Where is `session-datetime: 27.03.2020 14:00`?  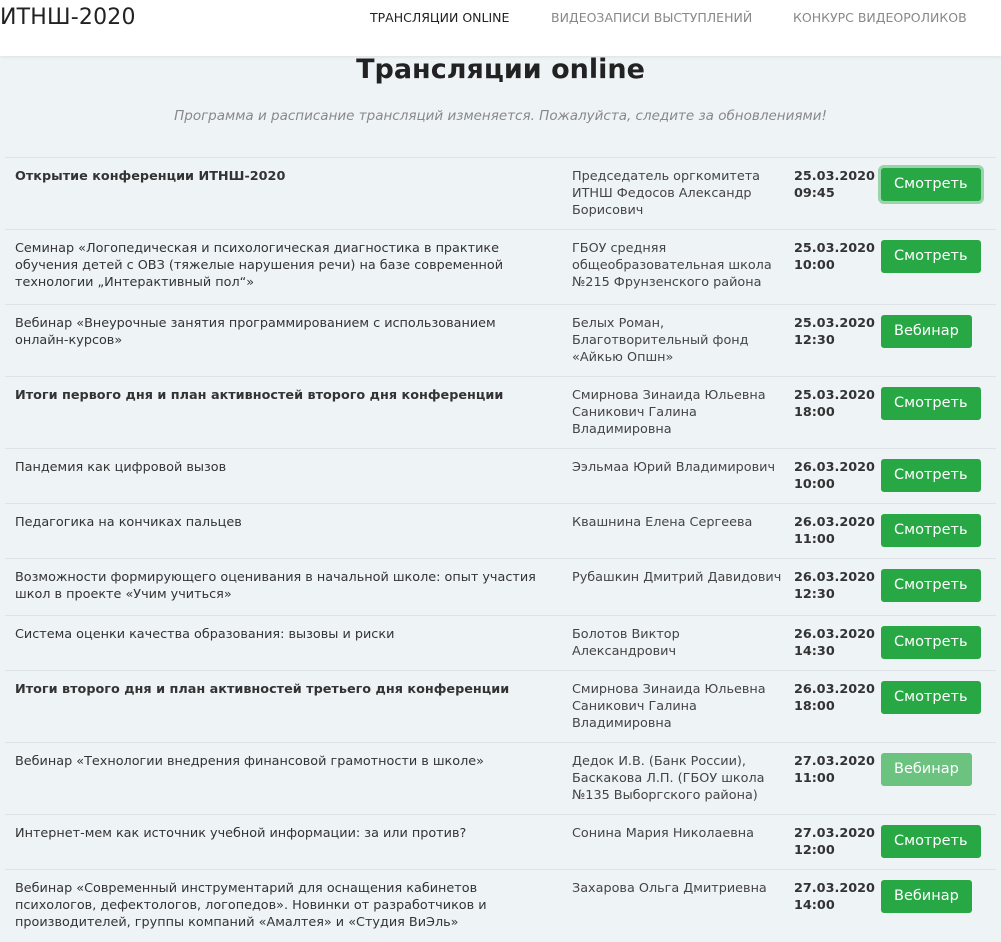
session-datetime: 27.03.2020 14:00 is located at coordinates (837, 906).